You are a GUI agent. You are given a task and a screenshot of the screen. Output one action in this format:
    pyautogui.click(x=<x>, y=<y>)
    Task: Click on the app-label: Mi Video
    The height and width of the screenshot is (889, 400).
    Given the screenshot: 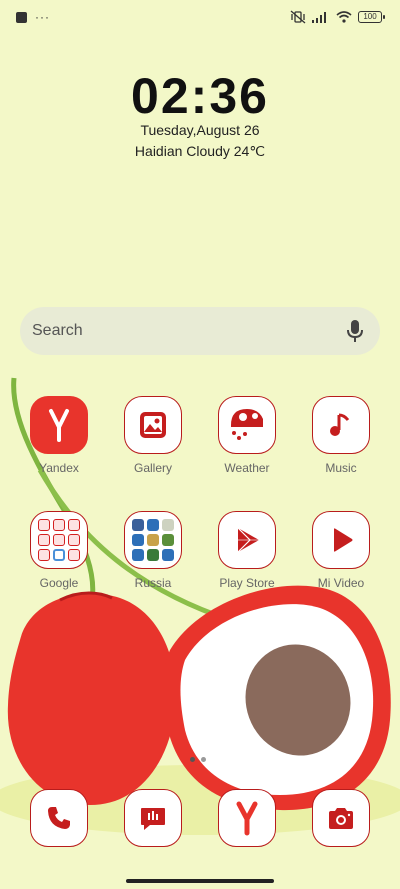 What is the action you would take?
    pyautogui.click(x=341, y=583)
    